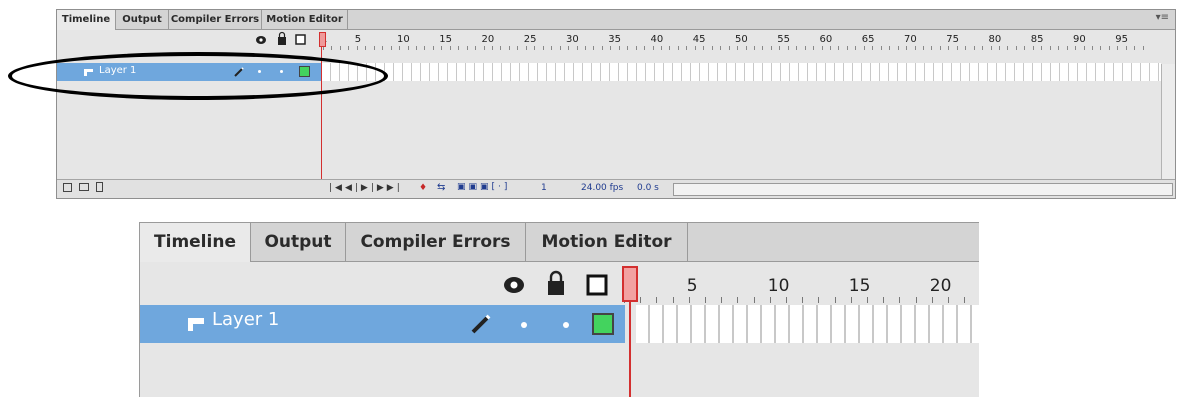 The width and height of the screenshot is (1184, 397). Describe the element at coordinates (483, 187) in the screenshot. I see `onion-skin-icons: ▣▣▣[·]` at that location.